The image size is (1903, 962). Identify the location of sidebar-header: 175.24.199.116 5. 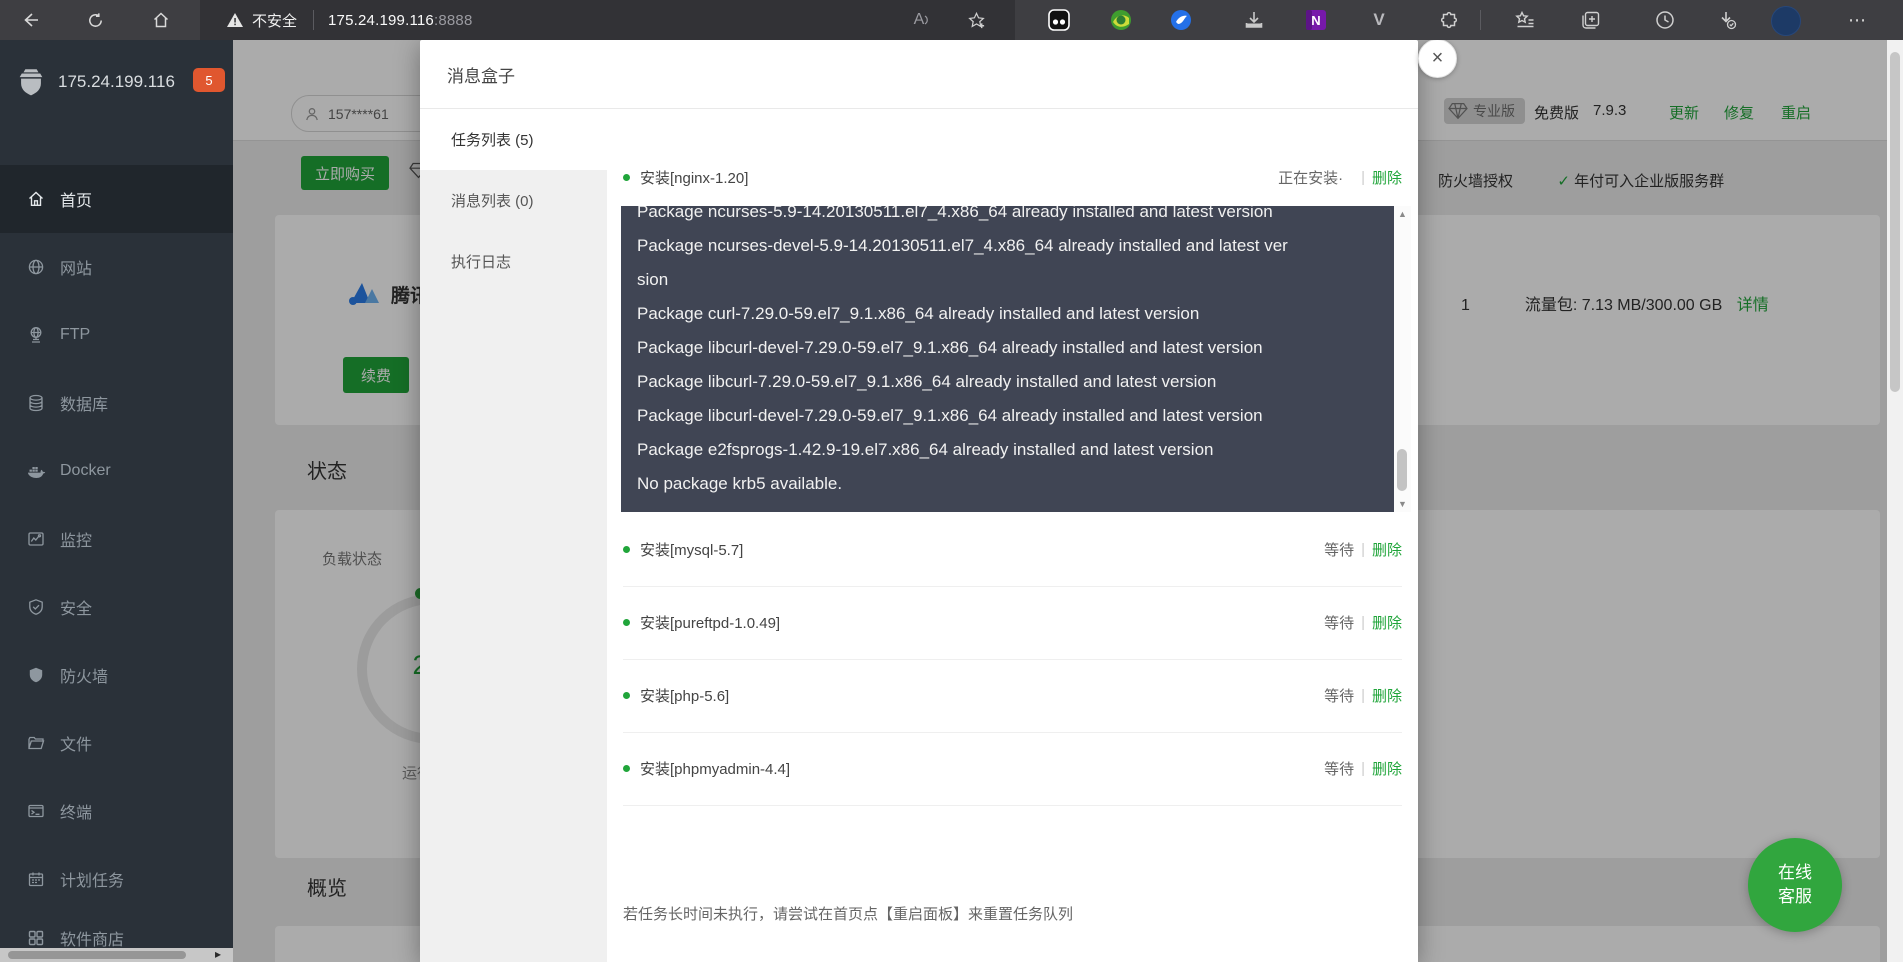
(116, 82).